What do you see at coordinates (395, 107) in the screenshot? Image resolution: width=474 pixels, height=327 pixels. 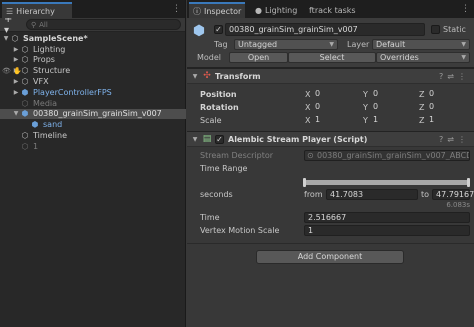 I see `rotation-y-field: 0` at bounding box center [395, 107].